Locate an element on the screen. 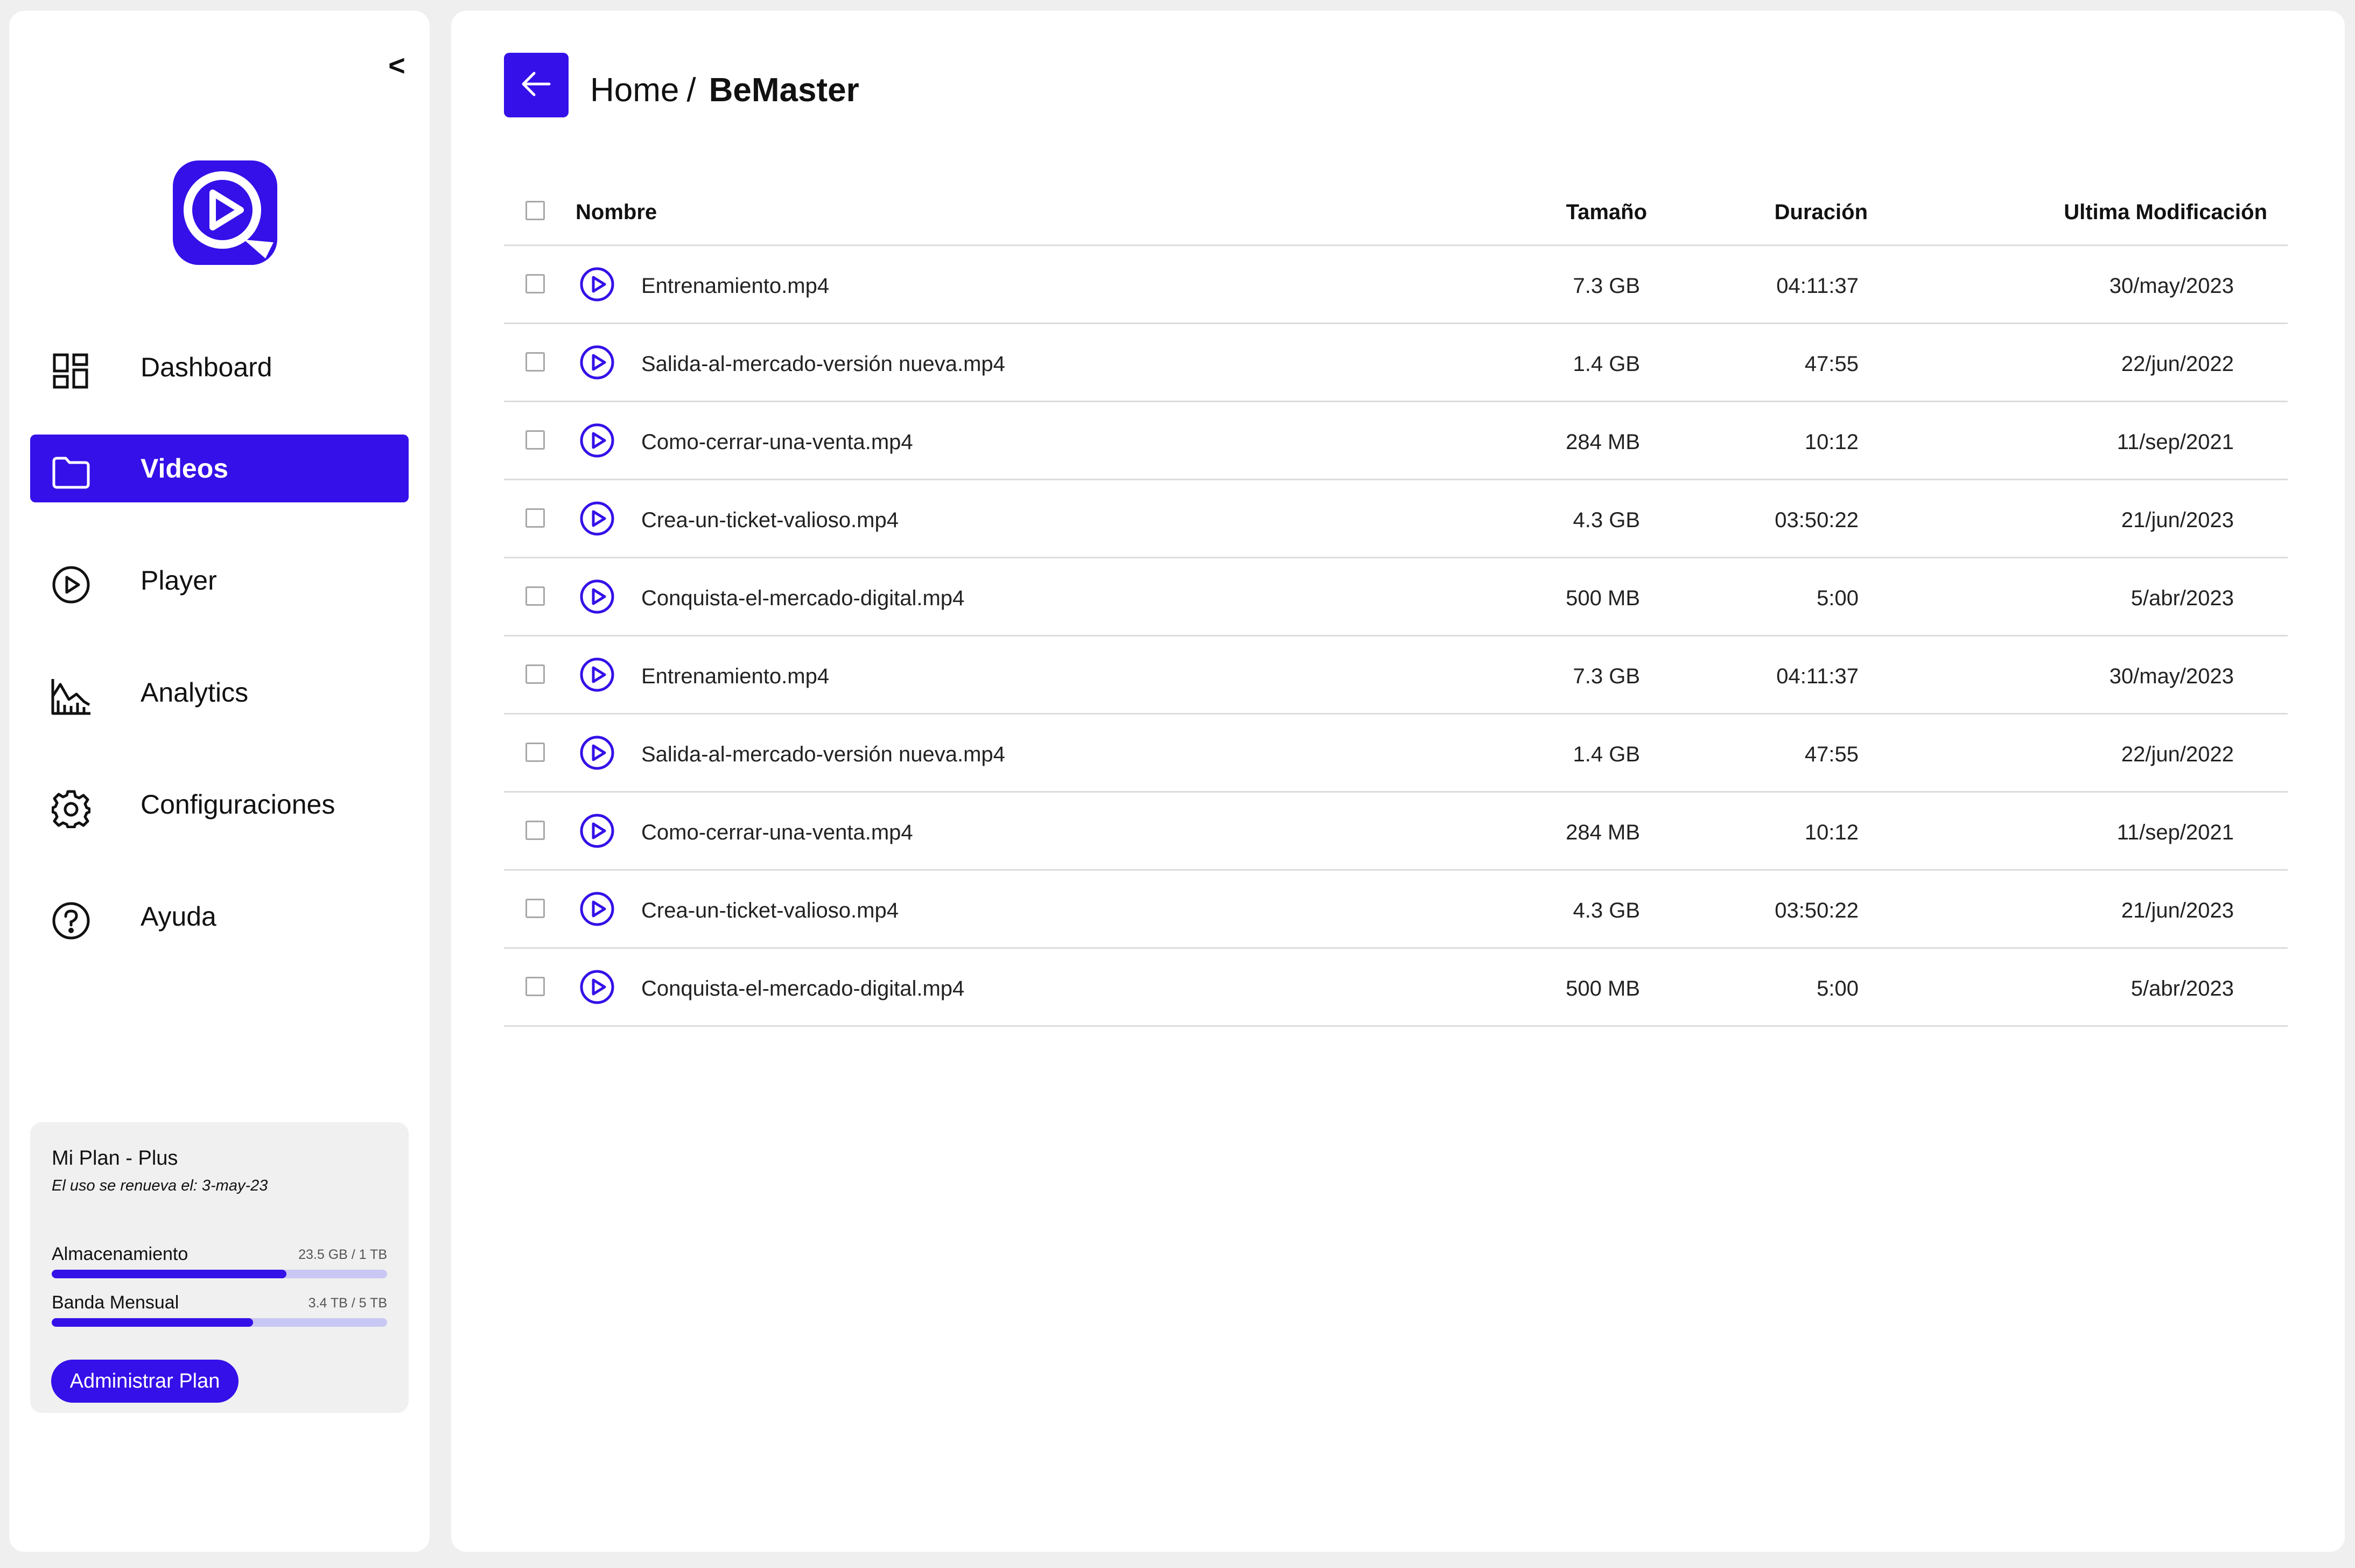  chart-icon is located at coordinates (72, 696).